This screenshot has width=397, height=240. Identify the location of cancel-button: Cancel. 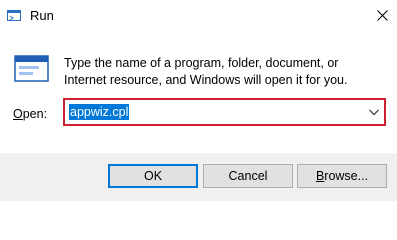
(248, 176).